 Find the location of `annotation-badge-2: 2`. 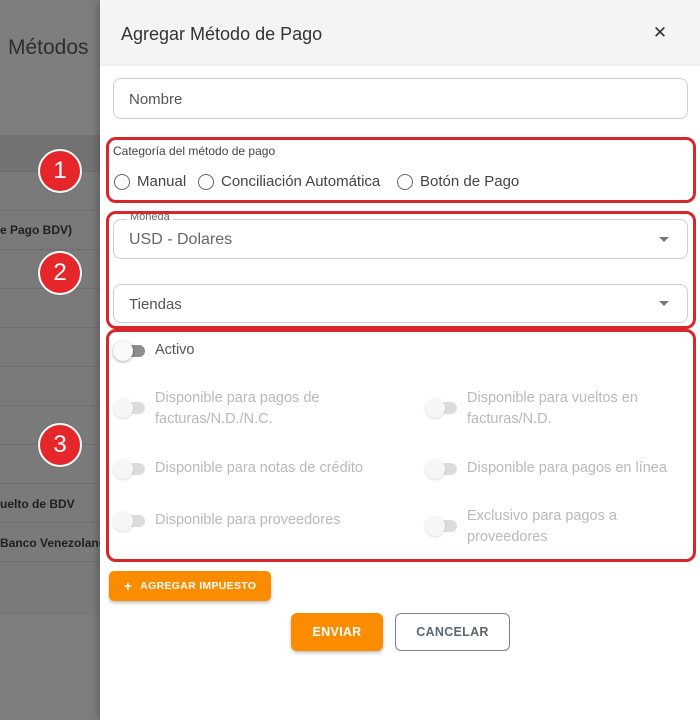

annotation-badge-2: 2 is located at coordinates (60, 273).